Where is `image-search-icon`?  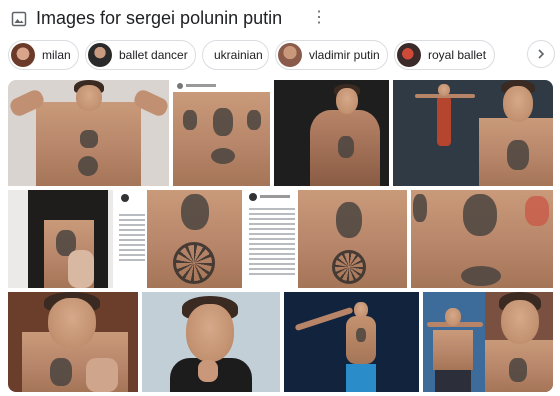 image-search-icon is located at coordinates (19, 19).